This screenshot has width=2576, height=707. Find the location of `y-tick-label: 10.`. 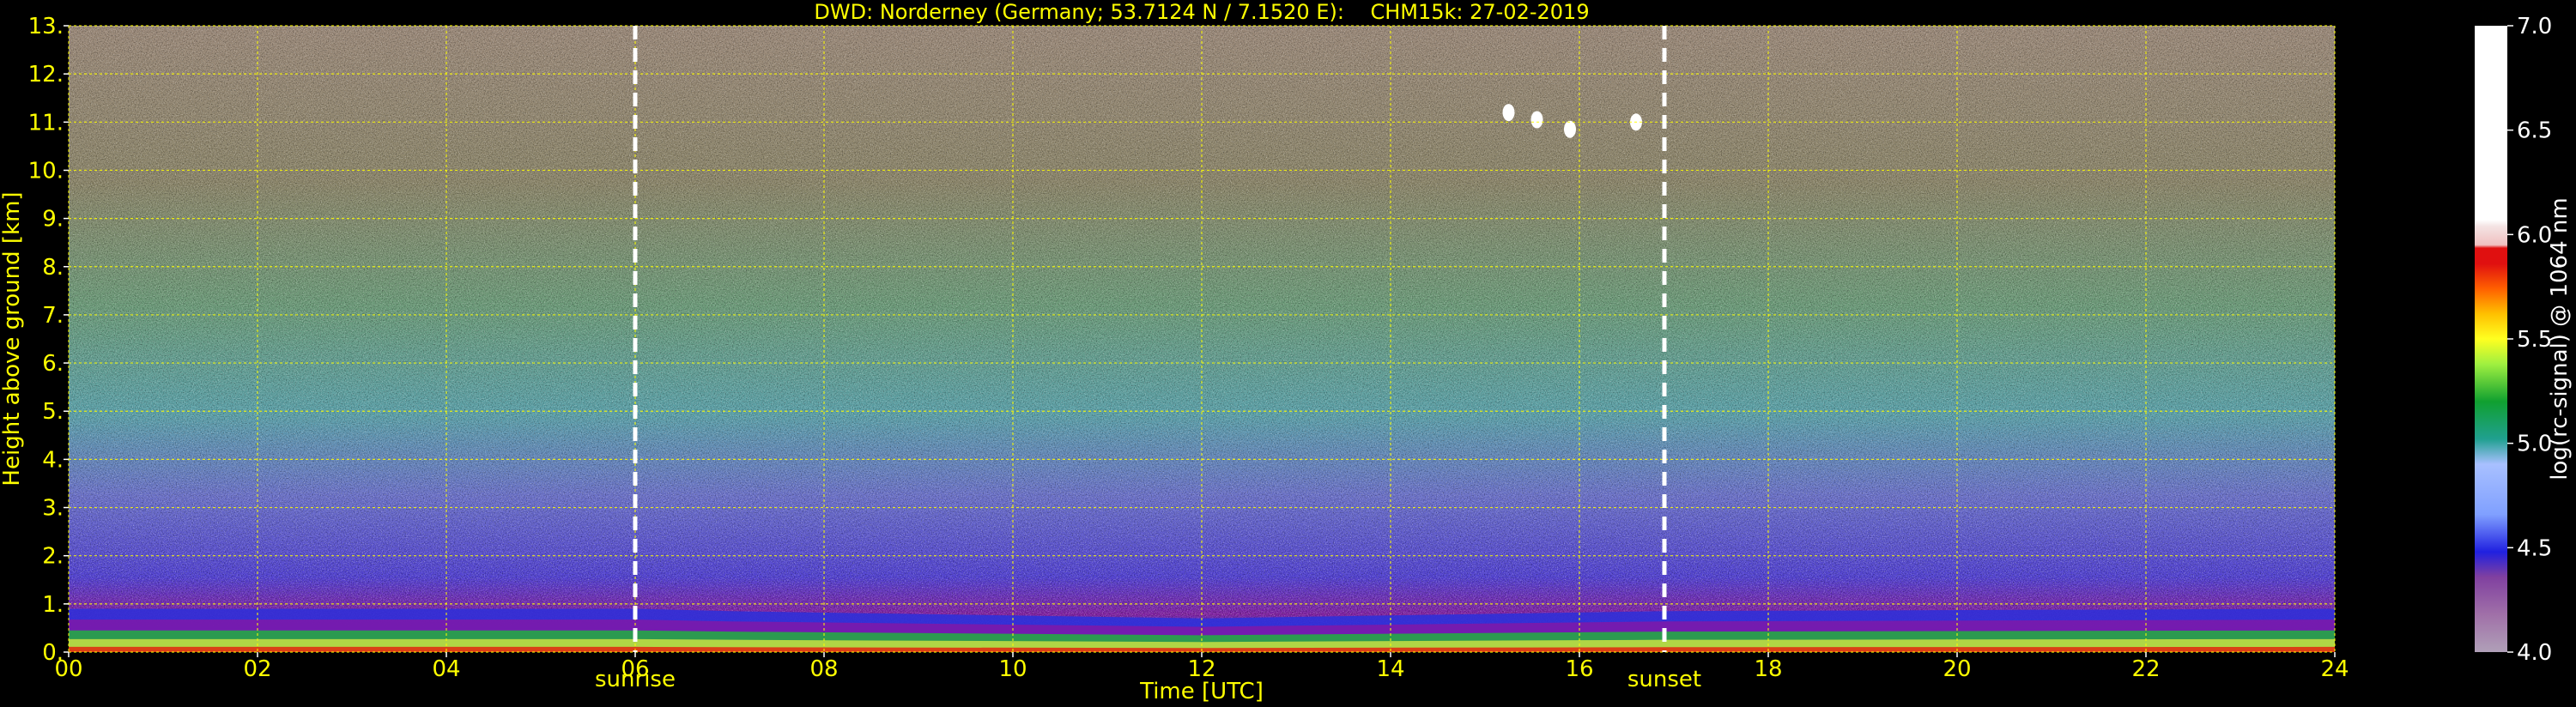

y-tick-label: 10. is located at coordinates (46, 171).